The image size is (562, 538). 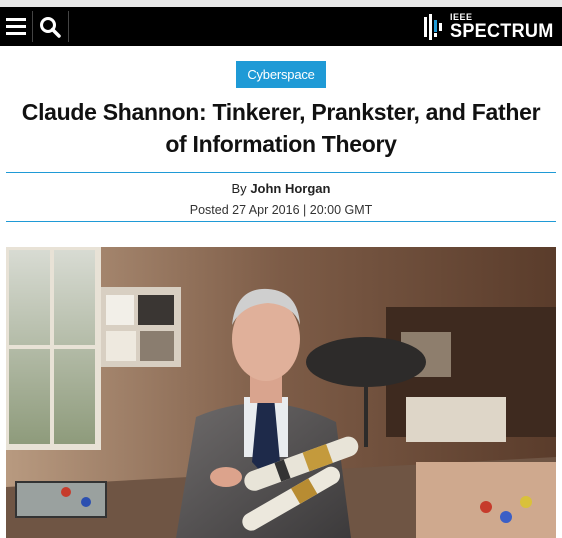 I want to click on search-button, so click(x=50, y=26).